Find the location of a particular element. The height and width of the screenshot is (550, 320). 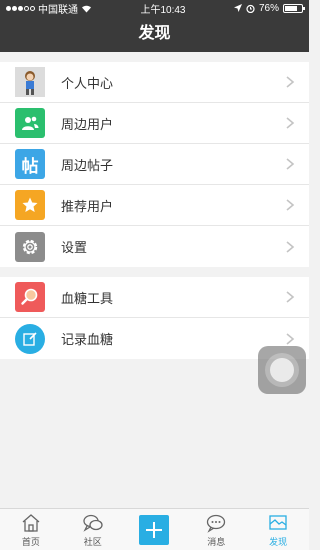

chat-icon is located at coordinates (93, 523).